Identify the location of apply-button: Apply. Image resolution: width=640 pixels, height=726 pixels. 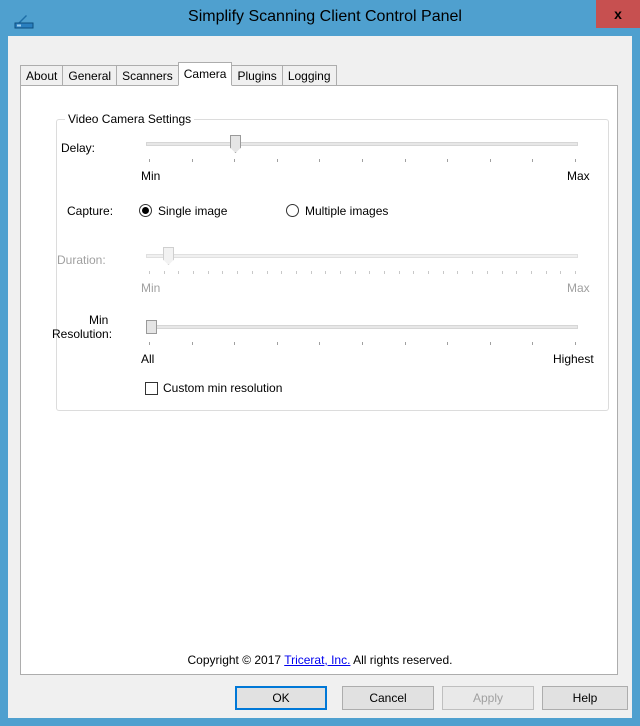
(488, 698).